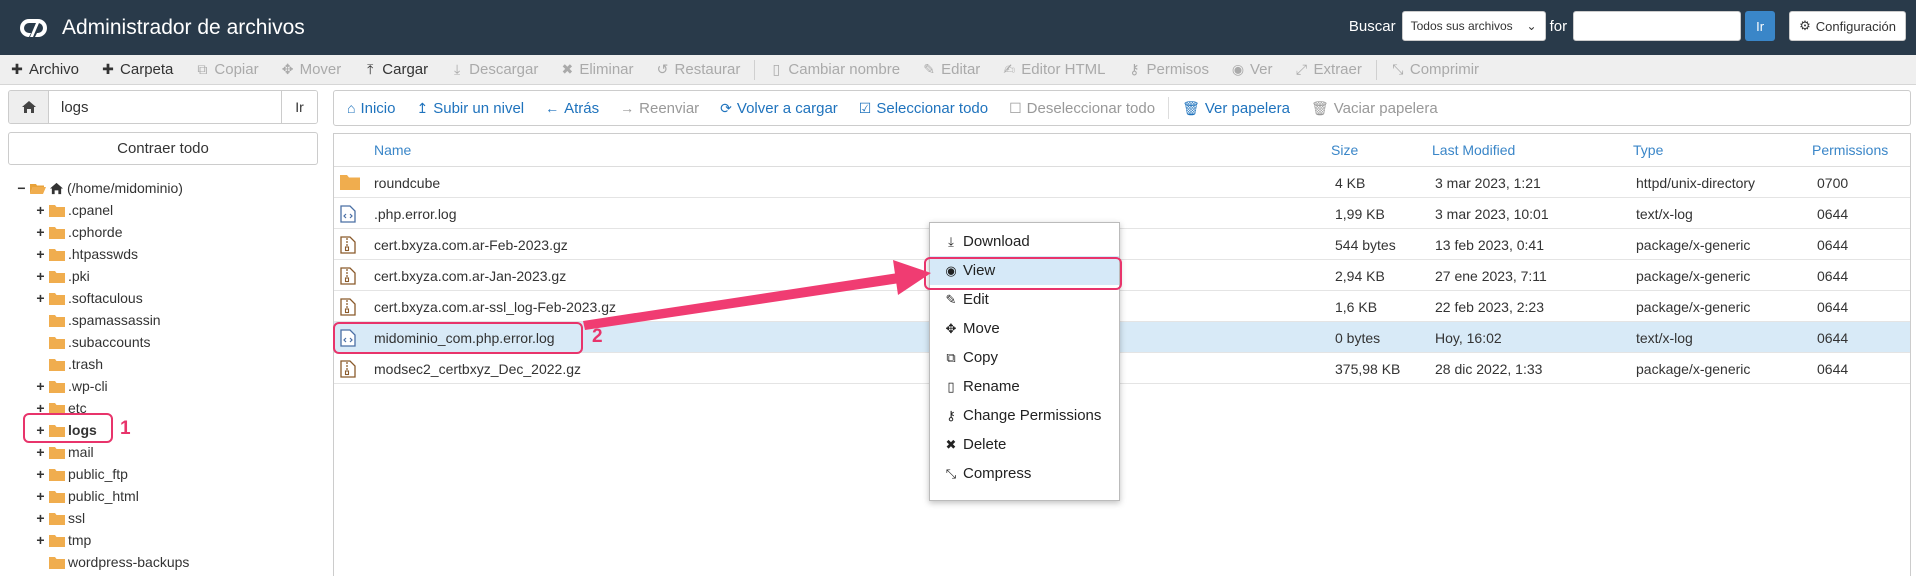 The width and height of the screenshot is (1916, 576). Describe the element at coordinates (407, 183) in the screenshot. I see `file-name: roundcube` at that location.